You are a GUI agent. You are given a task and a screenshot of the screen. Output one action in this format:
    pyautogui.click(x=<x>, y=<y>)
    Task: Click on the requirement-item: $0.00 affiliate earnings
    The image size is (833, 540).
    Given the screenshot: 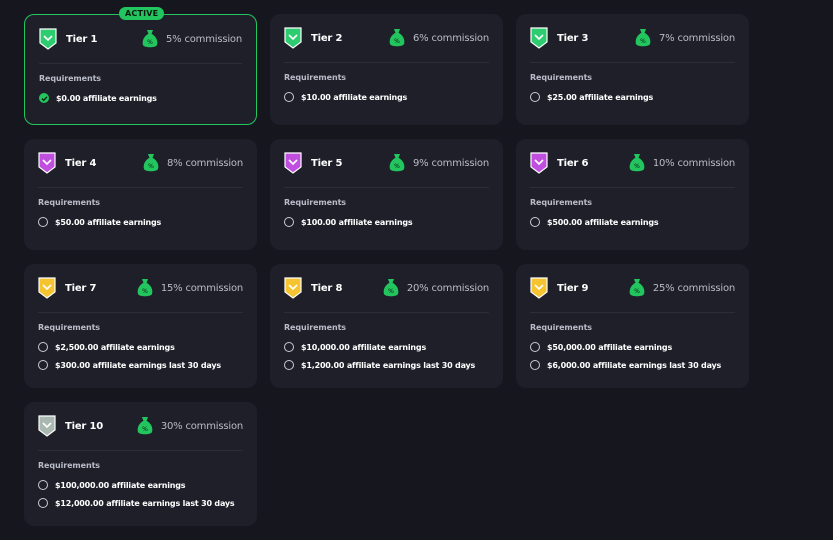 What is the action you would take?
    pyautogui.click(x=98, y=98)
    